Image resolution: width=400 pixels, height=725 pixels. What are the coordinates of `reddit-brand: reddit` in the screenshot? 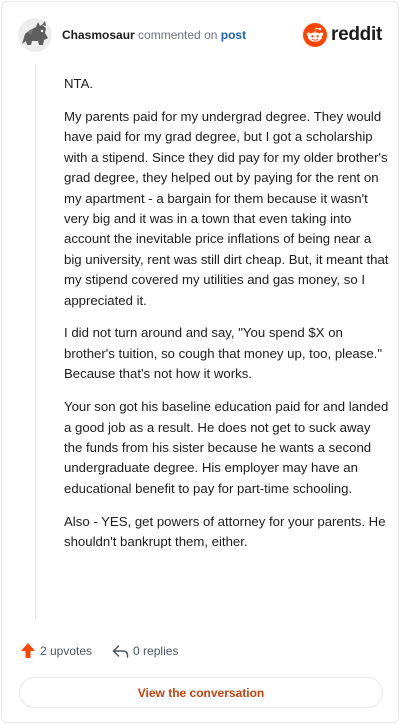 It's located at (342, 35).